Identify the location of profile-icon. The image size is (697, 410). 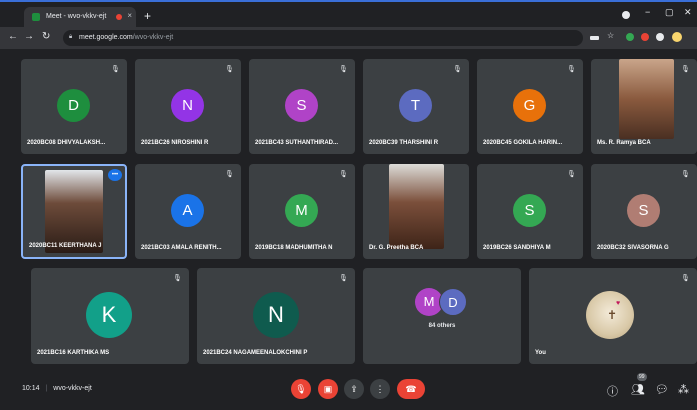
(626, 15).